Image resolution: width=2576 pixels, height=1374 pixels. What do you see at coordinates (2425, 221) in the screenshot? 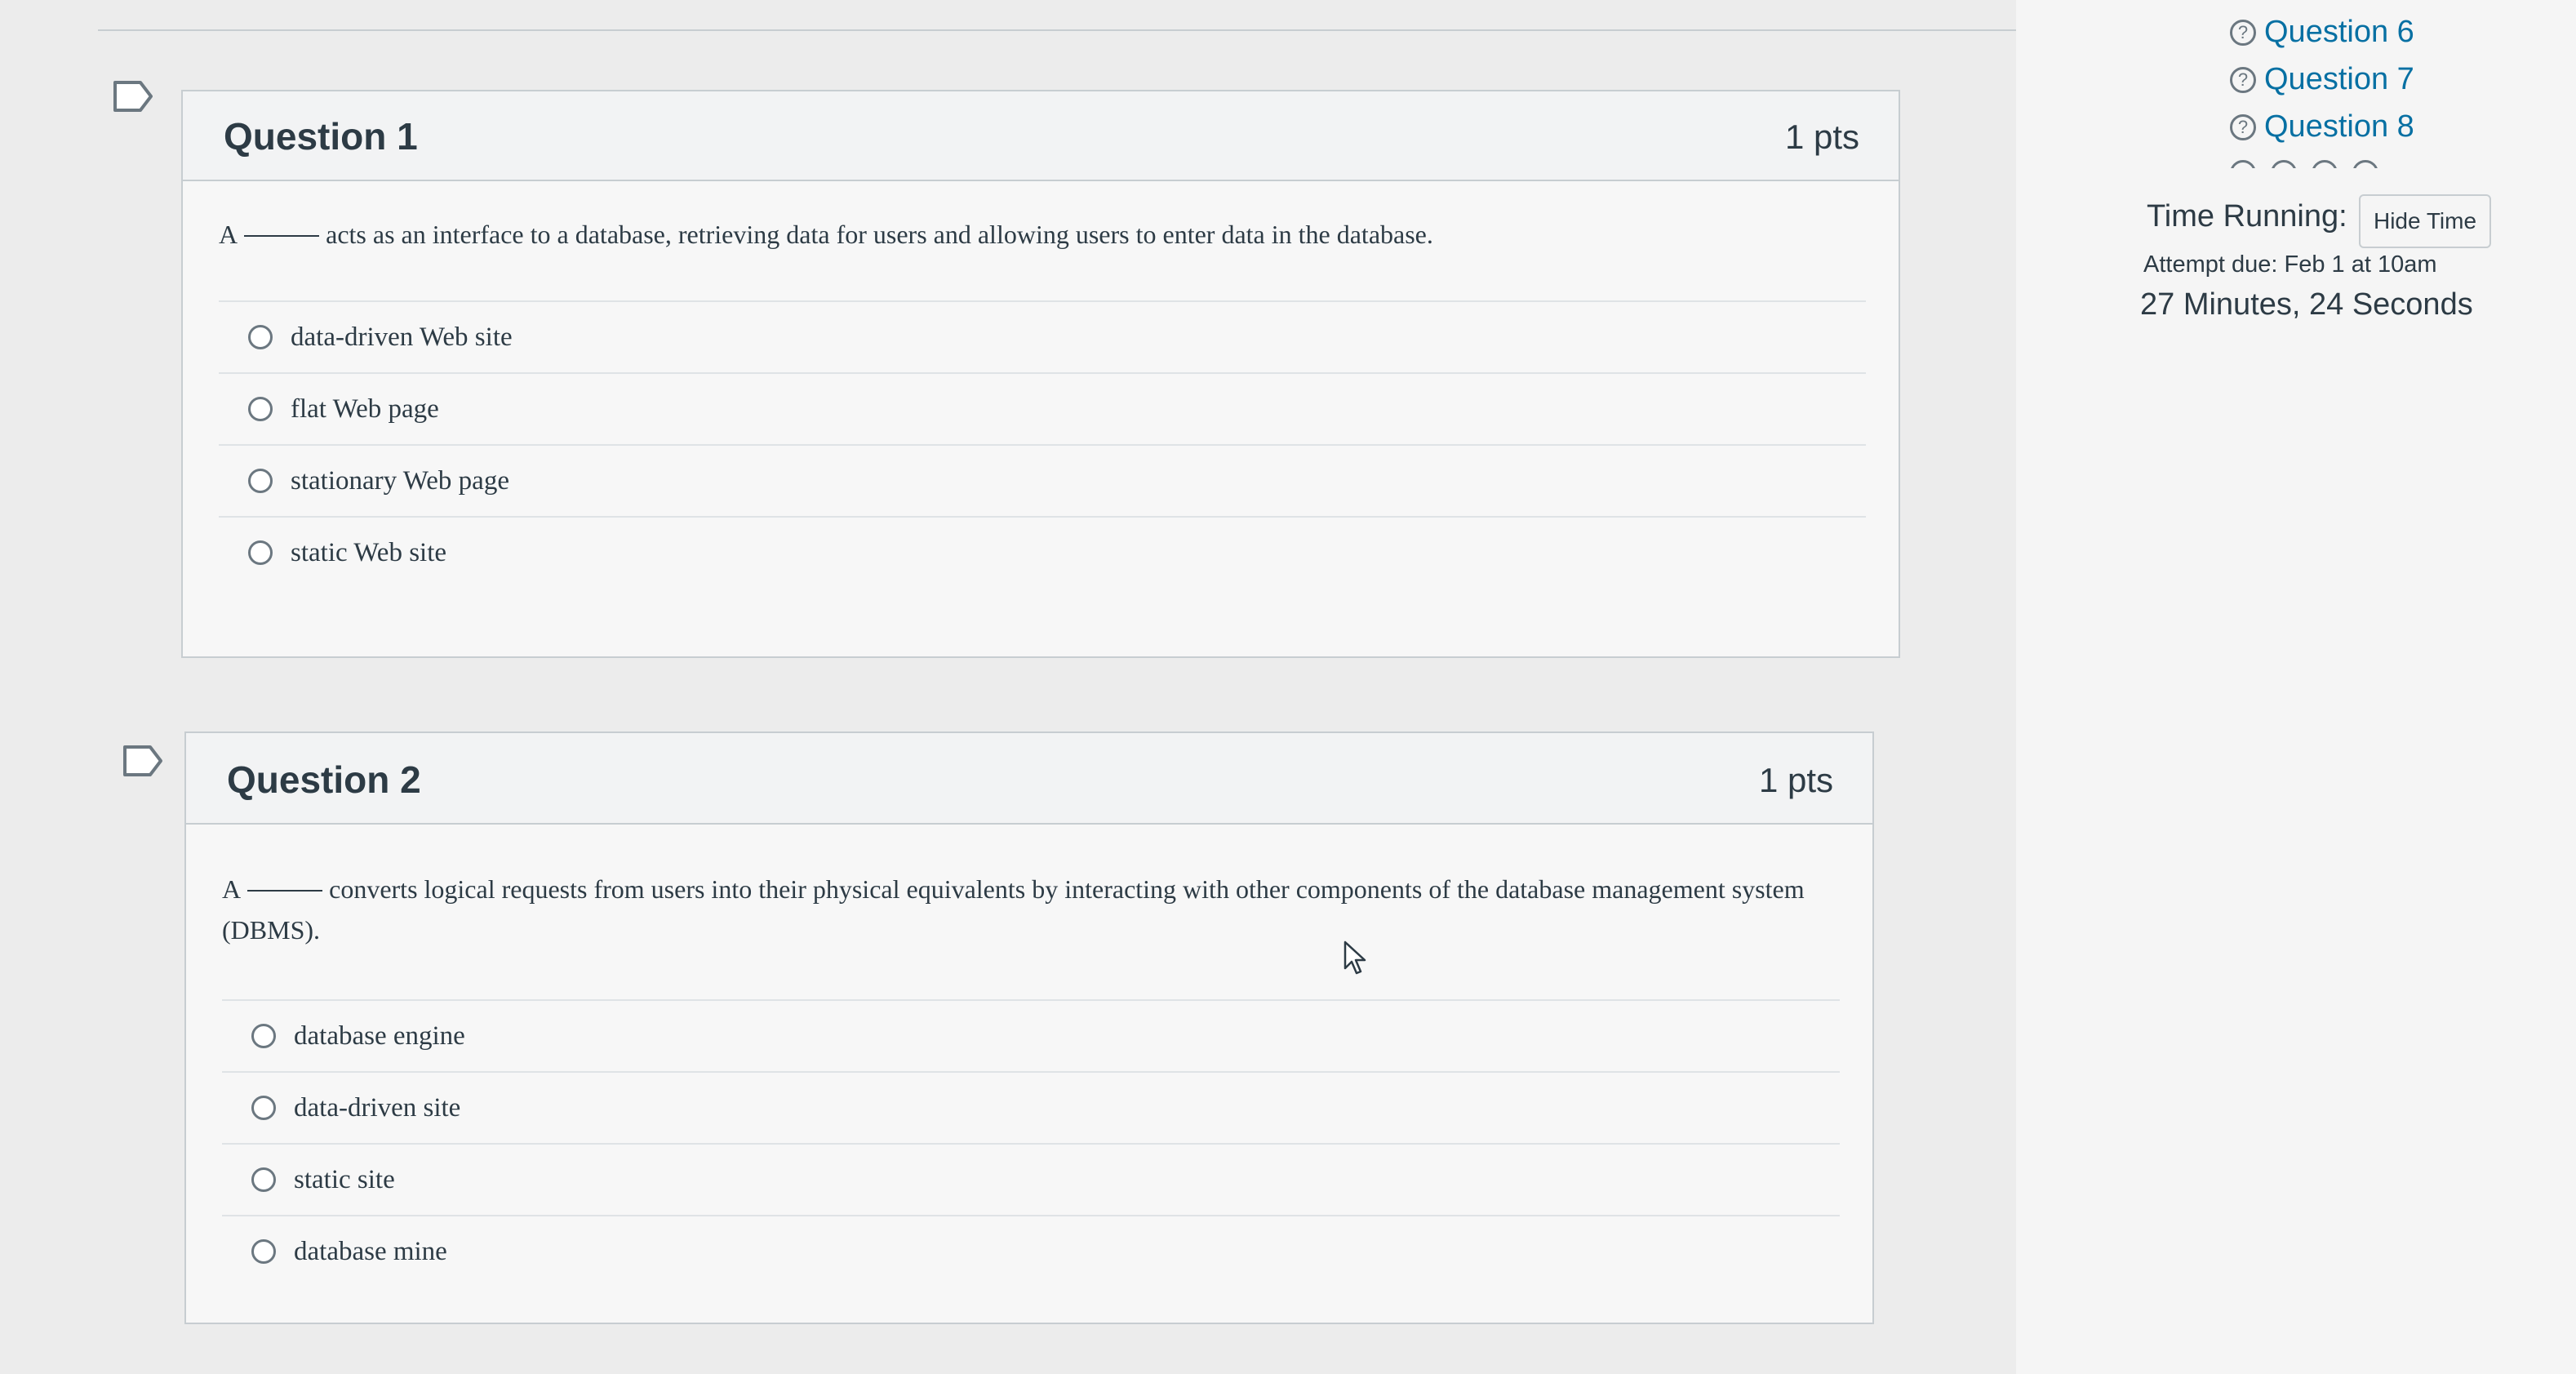
I see `hide-time-button: Hide Time` at bounding box center [2425, 221].